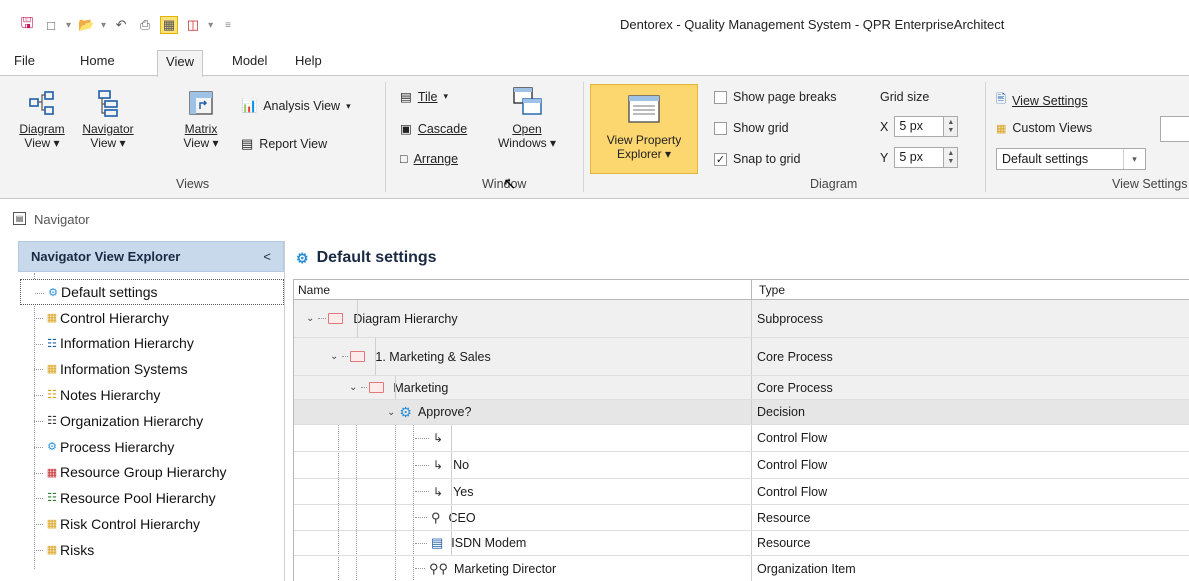 The width and height of the screenshot is (1189, 581). Describe the element at coordinates (406, 97) in the screenshot. I see `tile-icon: ▤` at that location.